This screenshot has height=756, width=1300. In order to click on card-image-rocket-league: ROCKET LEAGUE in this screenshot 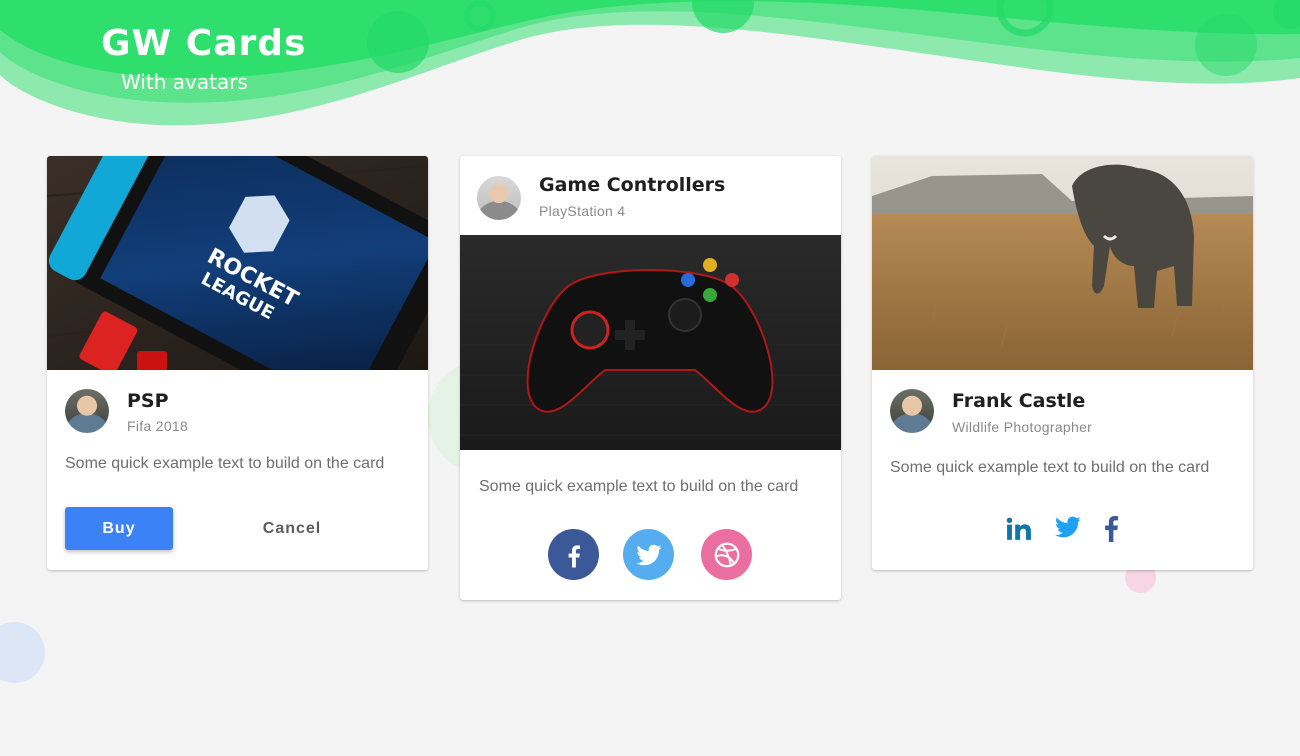, I will do `click(237, 263)`.